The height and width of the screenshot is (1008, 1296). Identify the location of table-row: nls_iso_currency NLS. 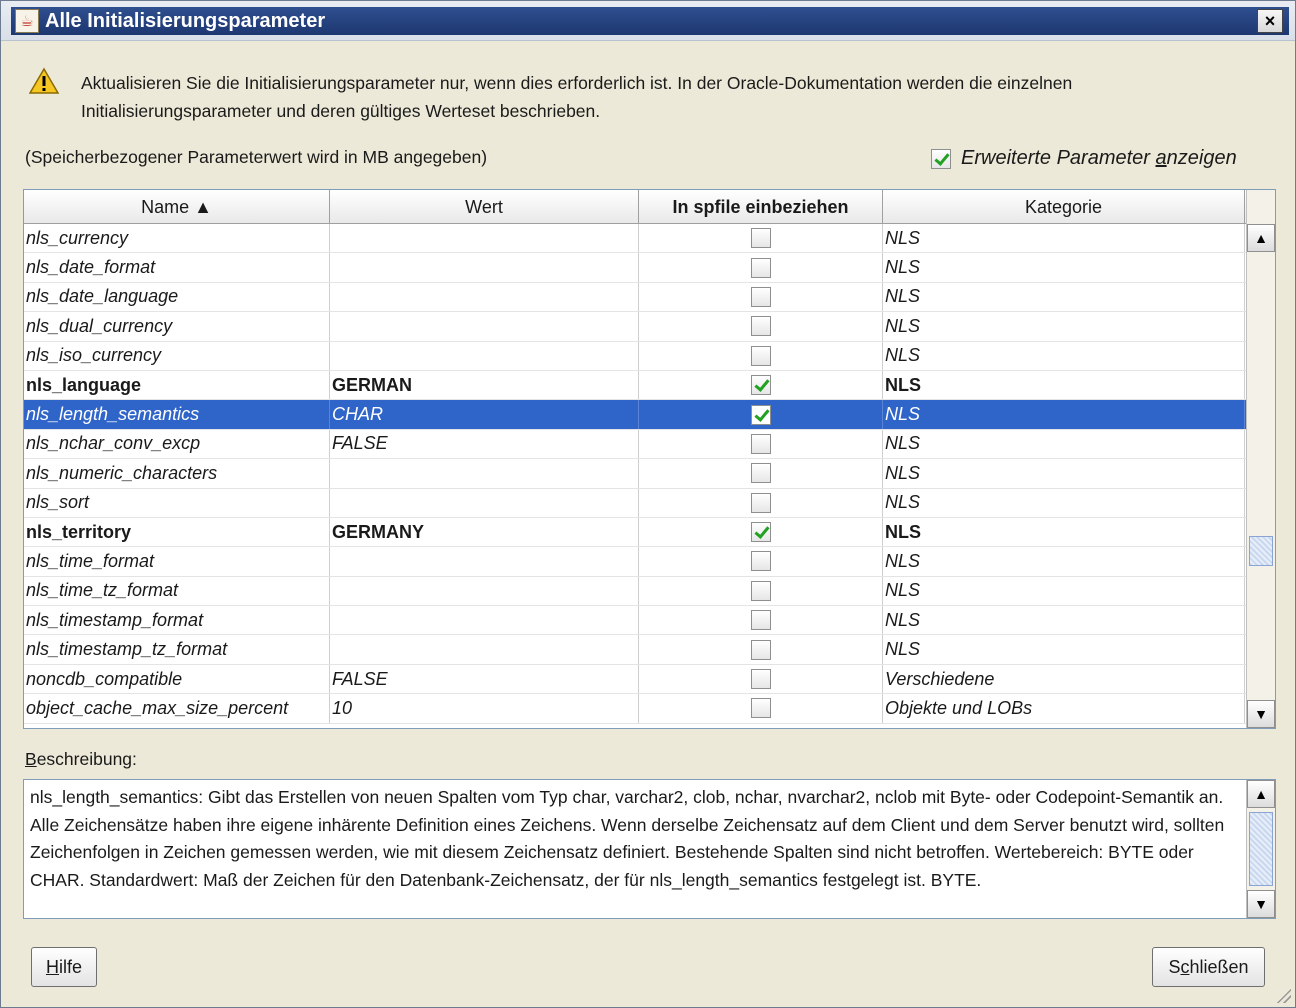
(635, 356).